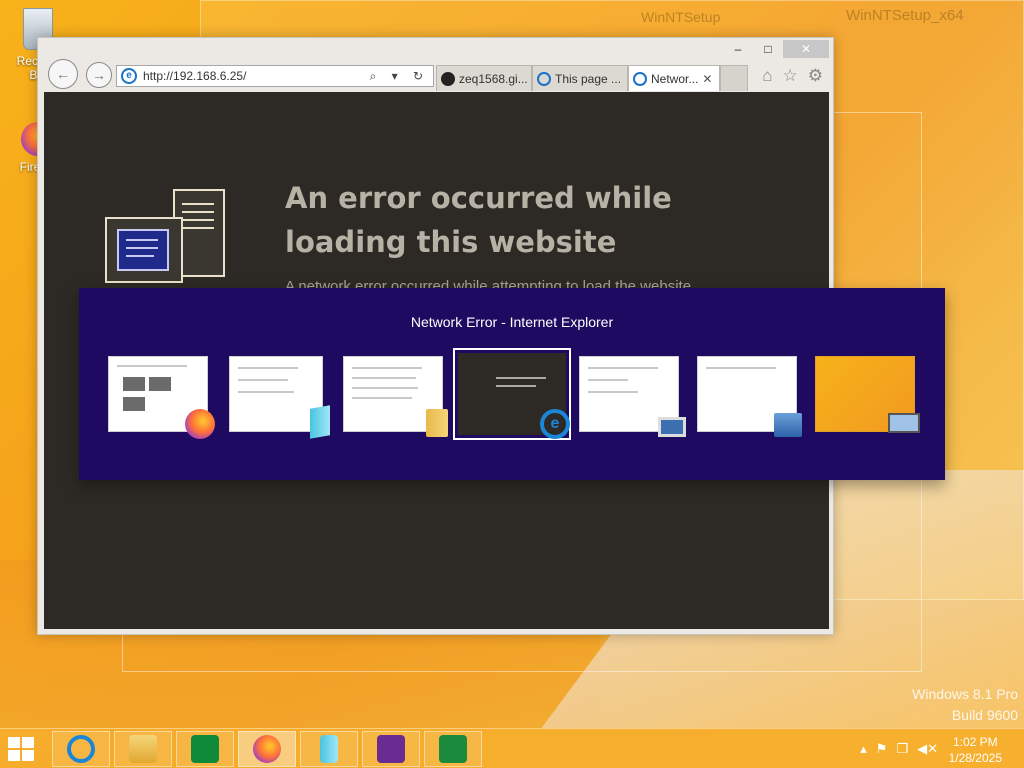 The image size is (1024, 768). What do you see at coordinates (806, 49) in the screenshot?
I see `close-button: ✕` at bounding box center [806, 49].